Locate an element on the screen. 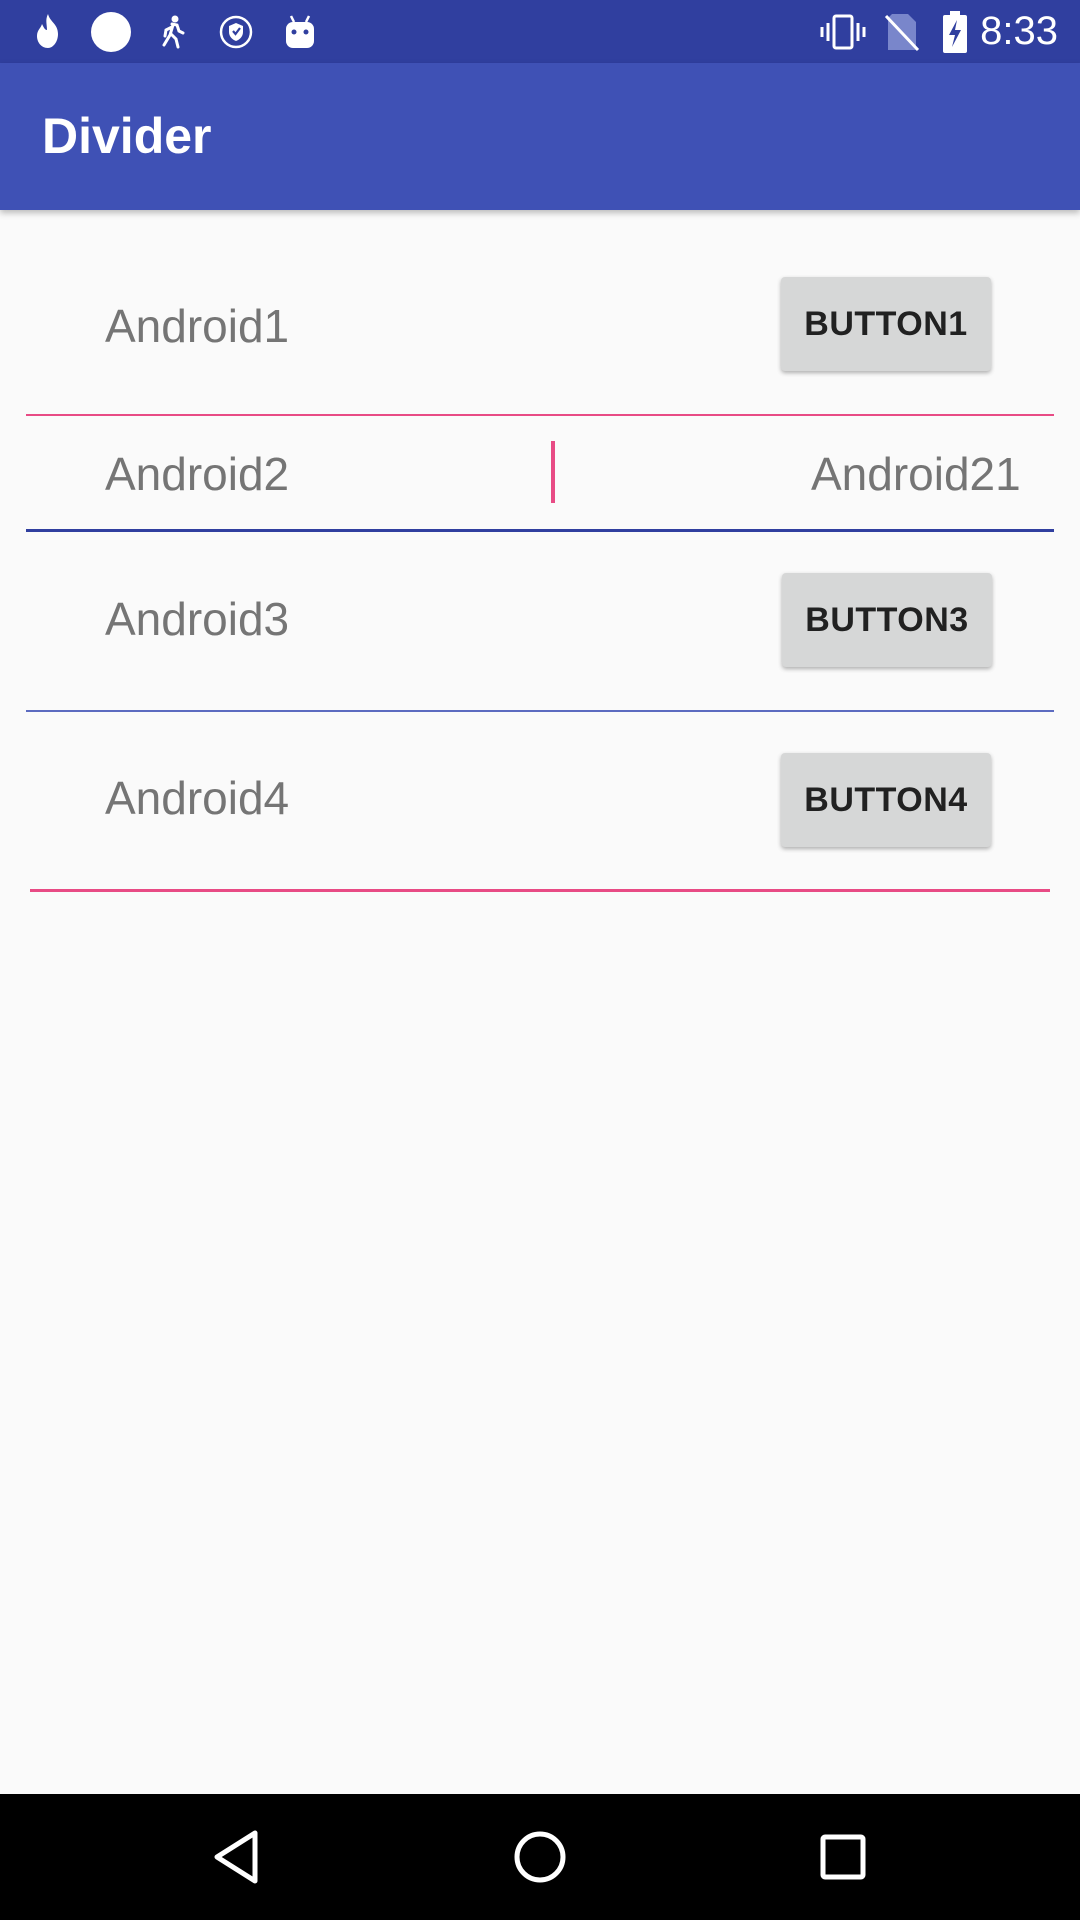 This screenshot has width=1080, height=1920. walk-icon is located at coordinates (173, 31).